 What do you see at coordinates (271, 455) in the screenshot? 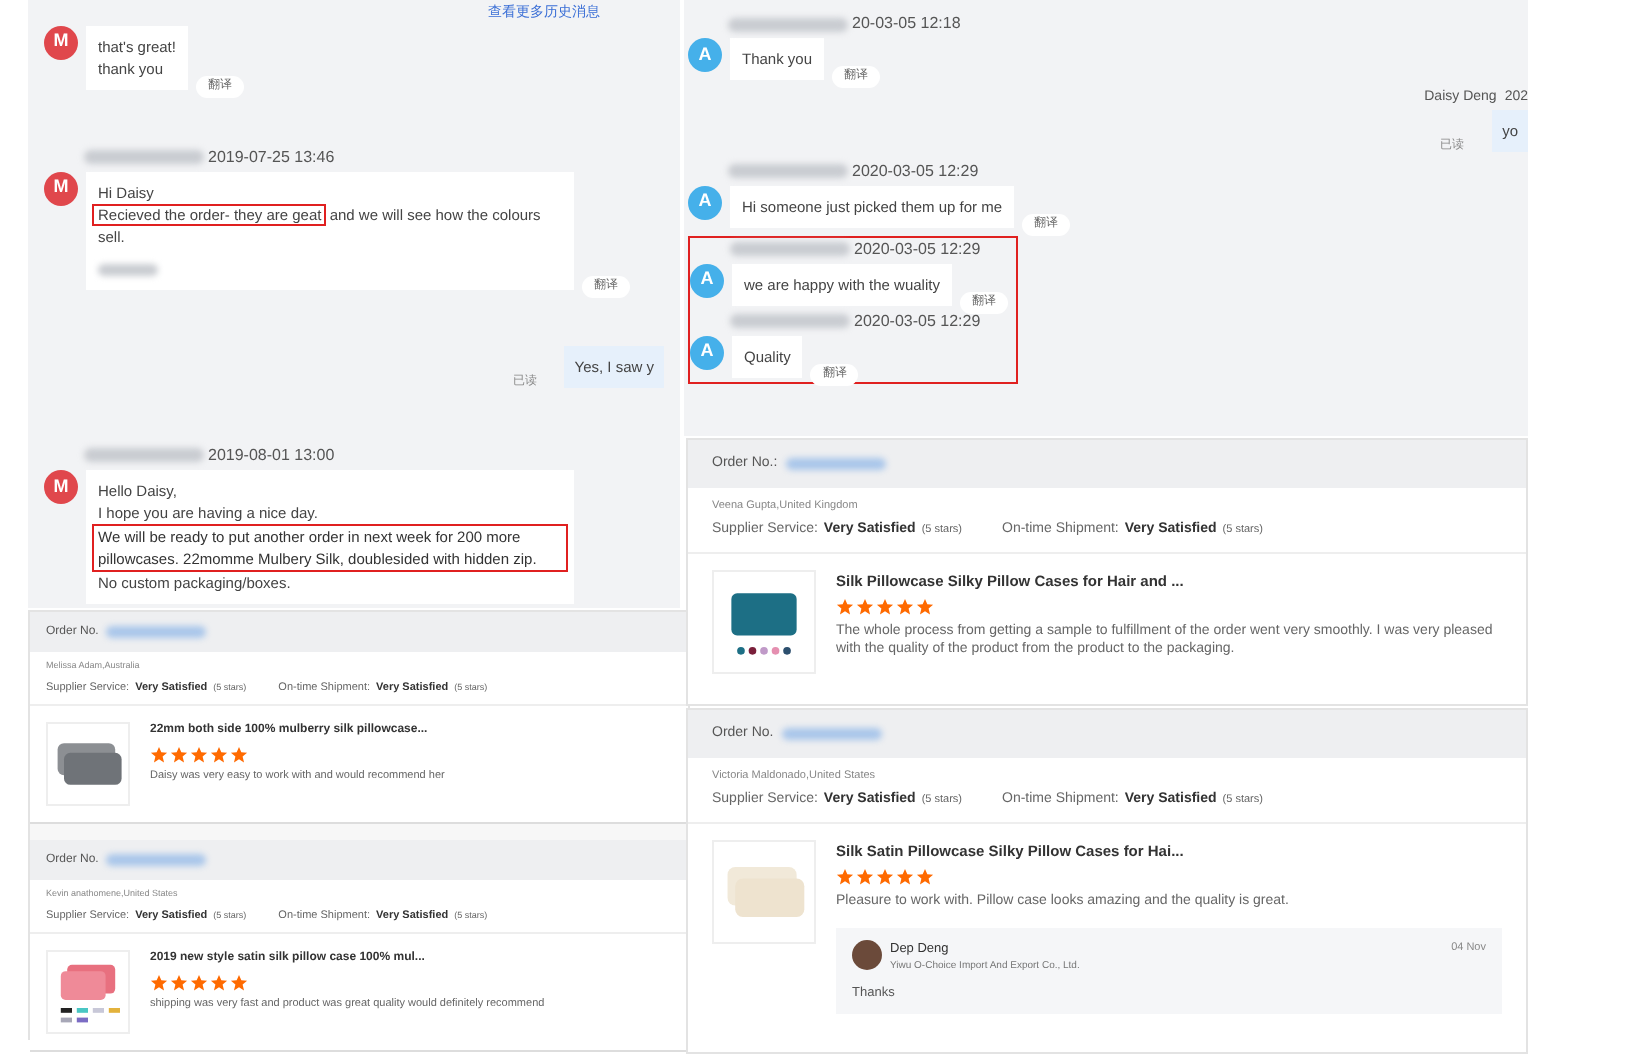
I see `timestamp: 2019-08-01 13:00` at bounding box center [271, 455].